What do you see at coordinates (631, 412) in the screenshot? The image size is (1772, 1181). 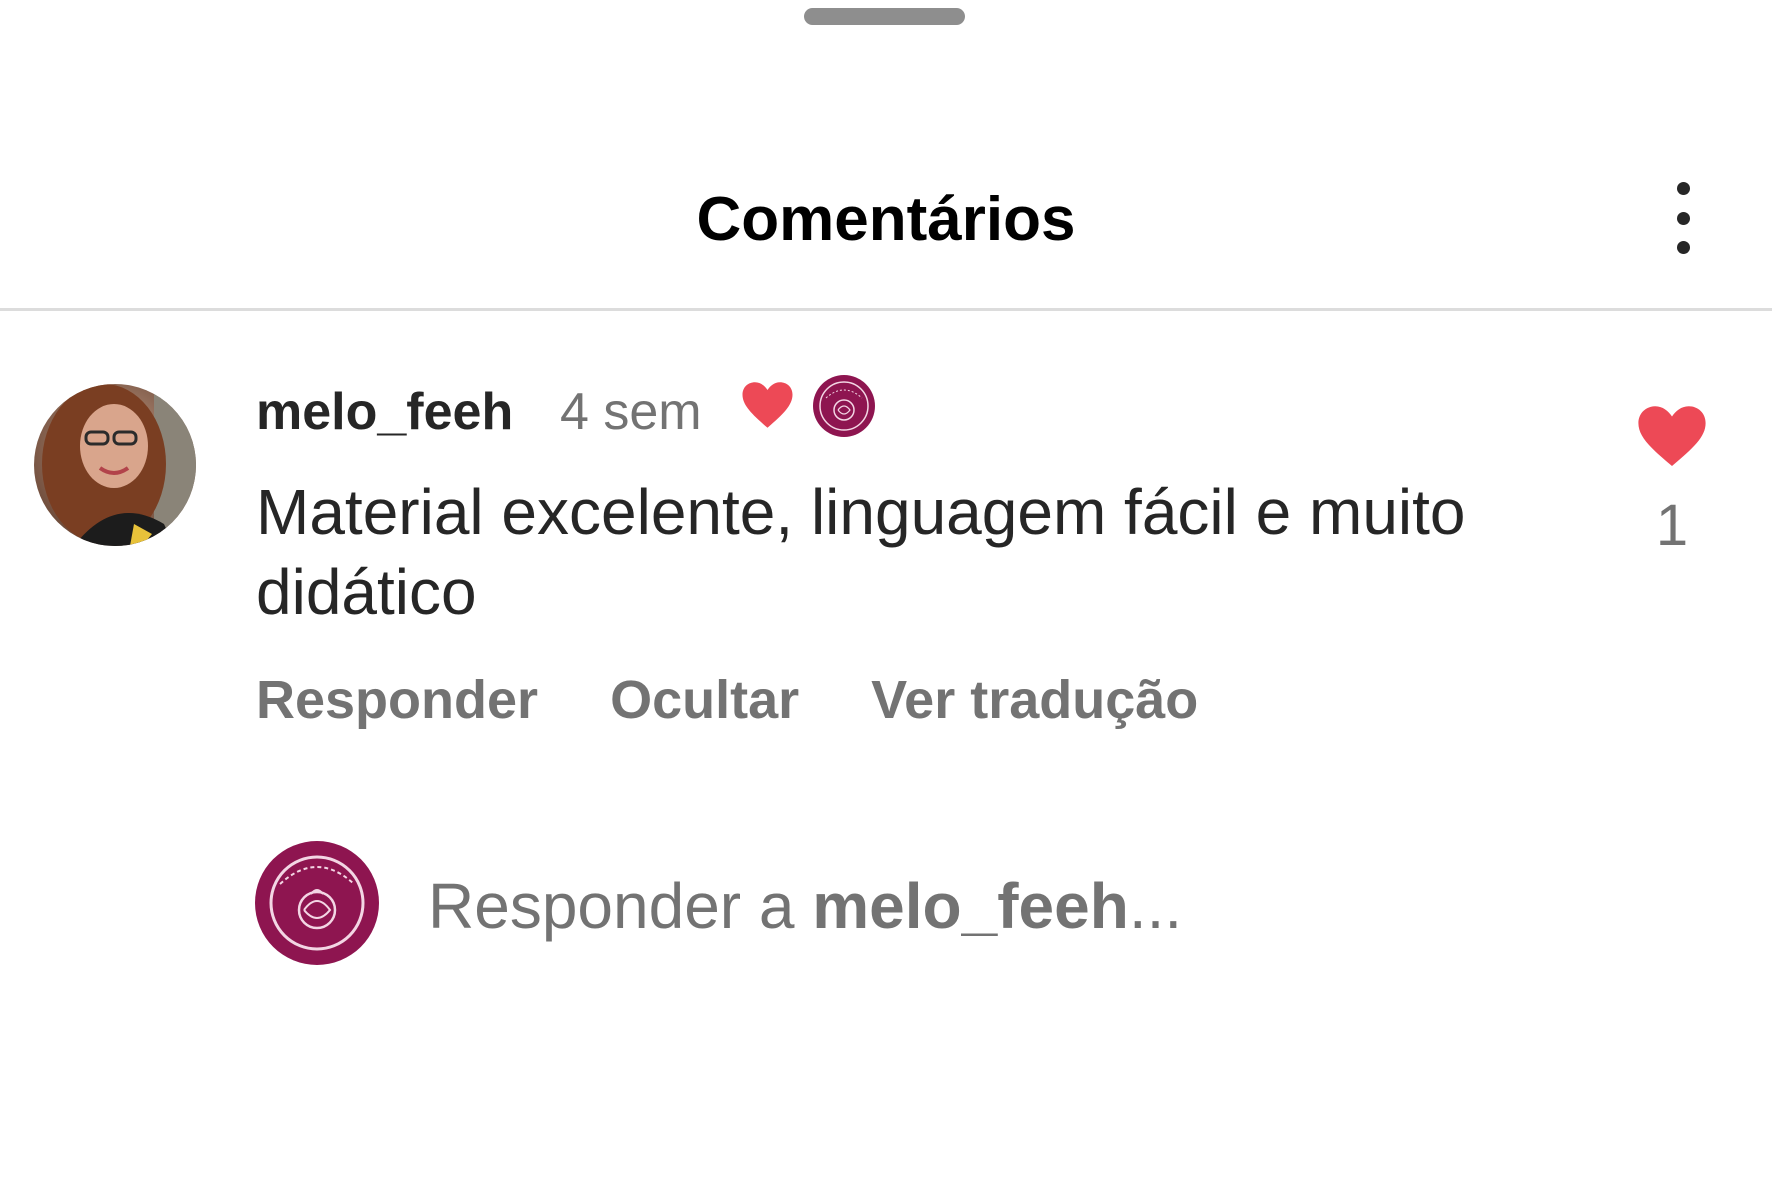 I see `comment-time: 4 sem` at bounding box center [631, 412].